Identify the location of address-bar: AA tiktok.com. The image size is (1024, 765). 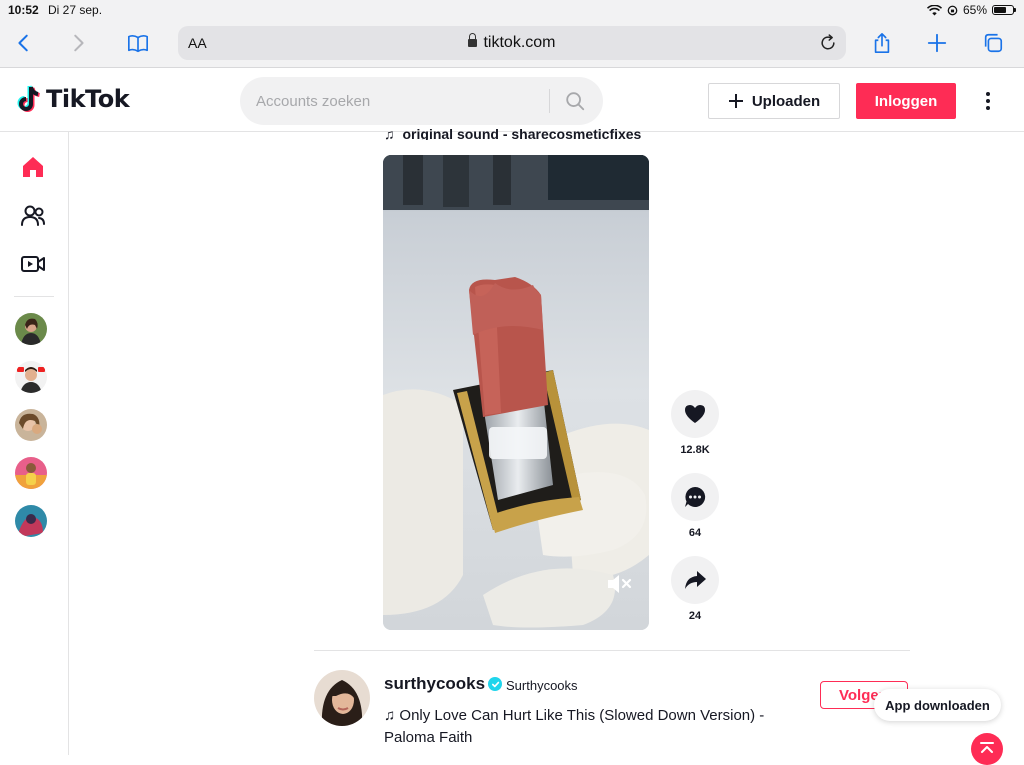
(512, 43).